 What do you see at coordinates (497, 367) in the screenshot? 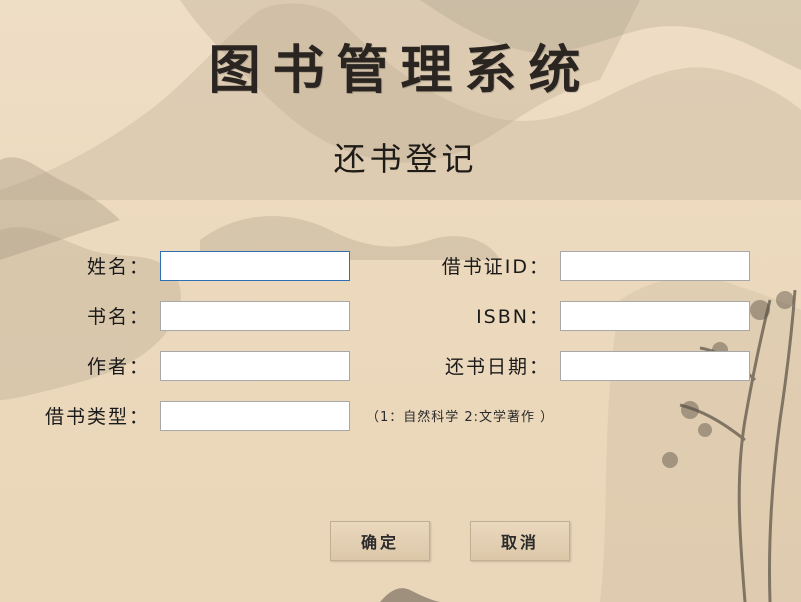
I see `return-date-label: 还书日期：` at bounding box center [497, 367].